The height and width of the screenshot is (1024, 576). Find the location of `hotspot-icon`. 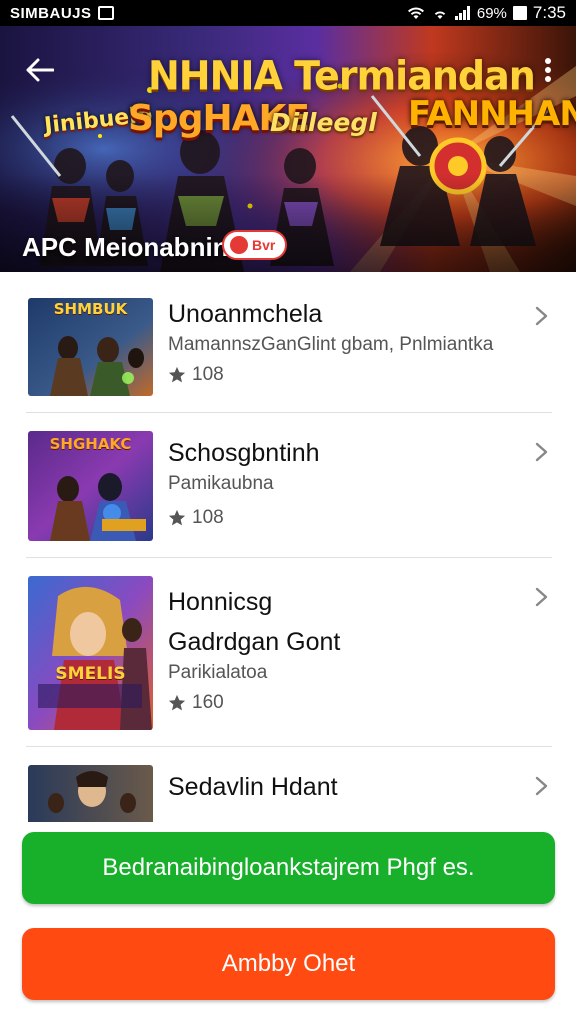

hotspot-icon is located at coordinates (440, 15).